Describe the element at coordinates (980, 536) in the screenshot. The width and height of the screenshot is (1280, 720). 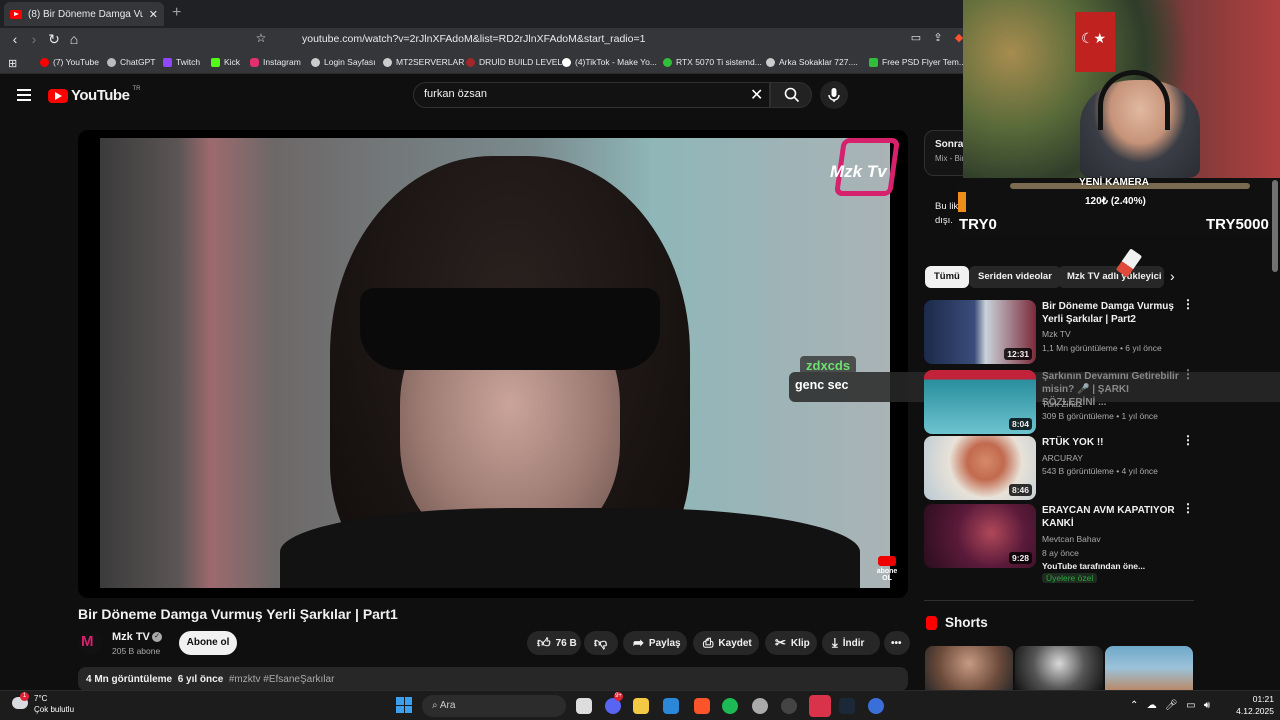
I see `video-thumbnail: 9:28` at that location.